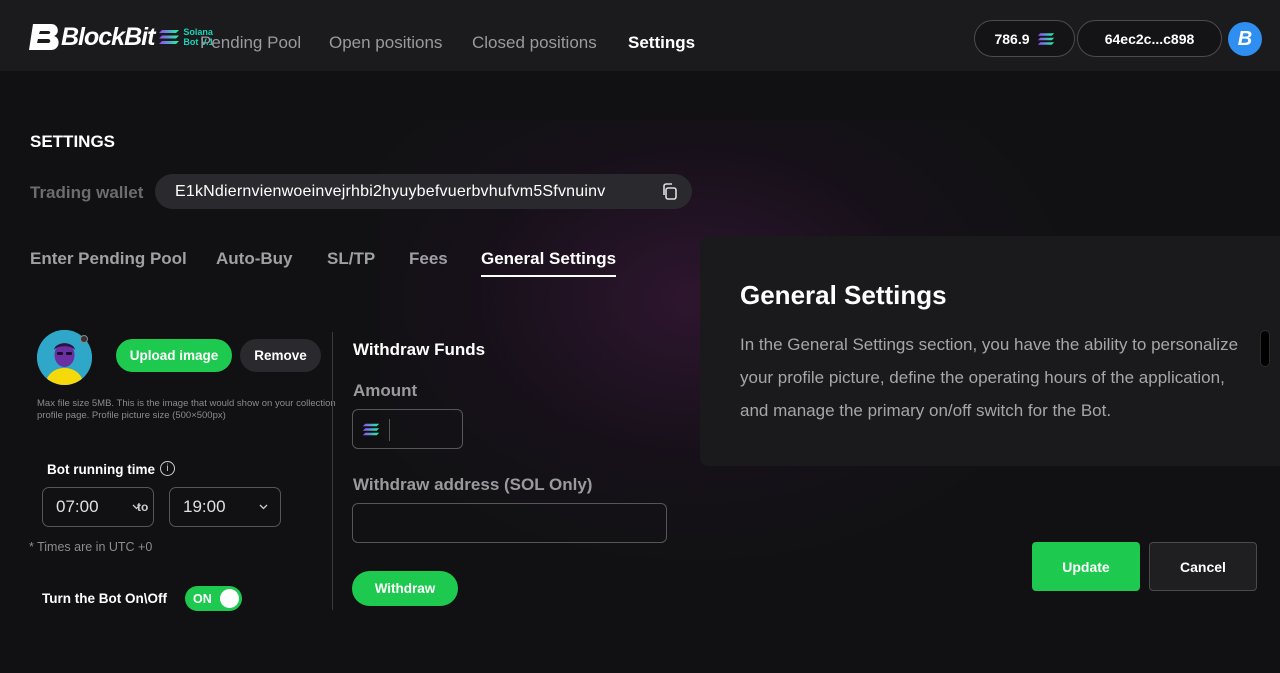  What do you see at coordinates (669, 191) in the screenshot?
I see `copy-icon` at bounding box center [669, 191].